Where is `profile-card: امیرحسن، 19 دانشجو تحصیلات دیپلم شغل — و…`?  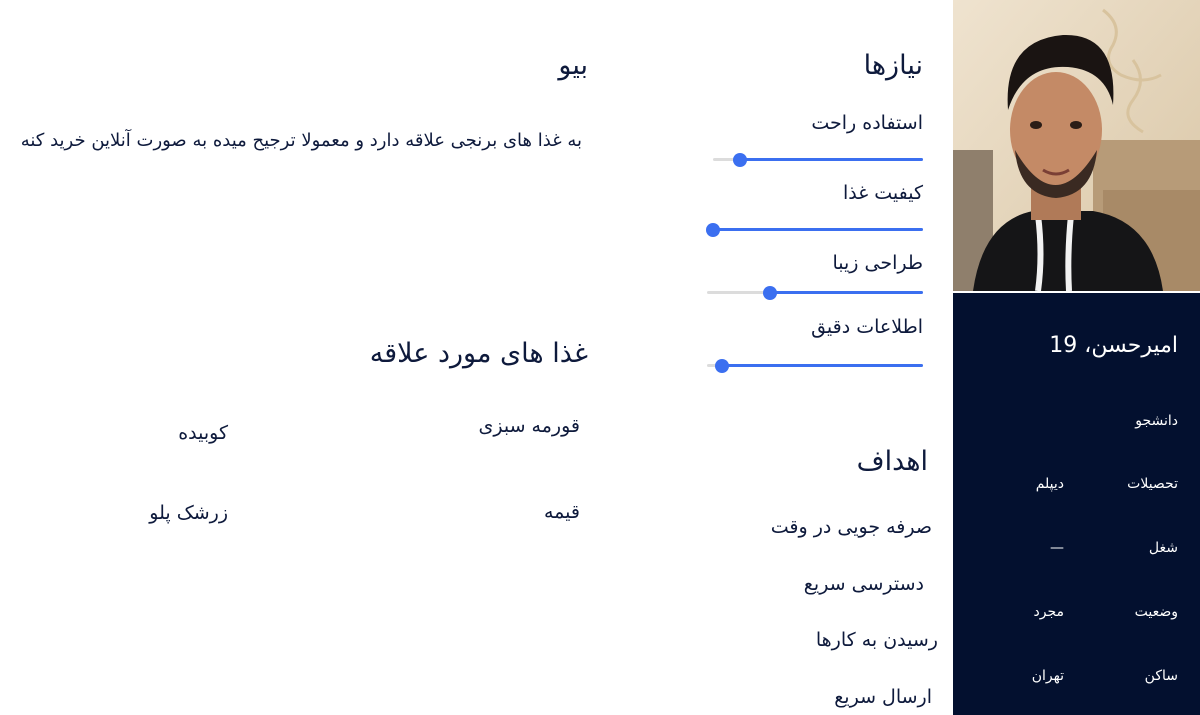
profile-card: امیرحسن، 19 دانشجو تحصیلات دیپلم شغل — و… is located at coordinates (1076, 504).